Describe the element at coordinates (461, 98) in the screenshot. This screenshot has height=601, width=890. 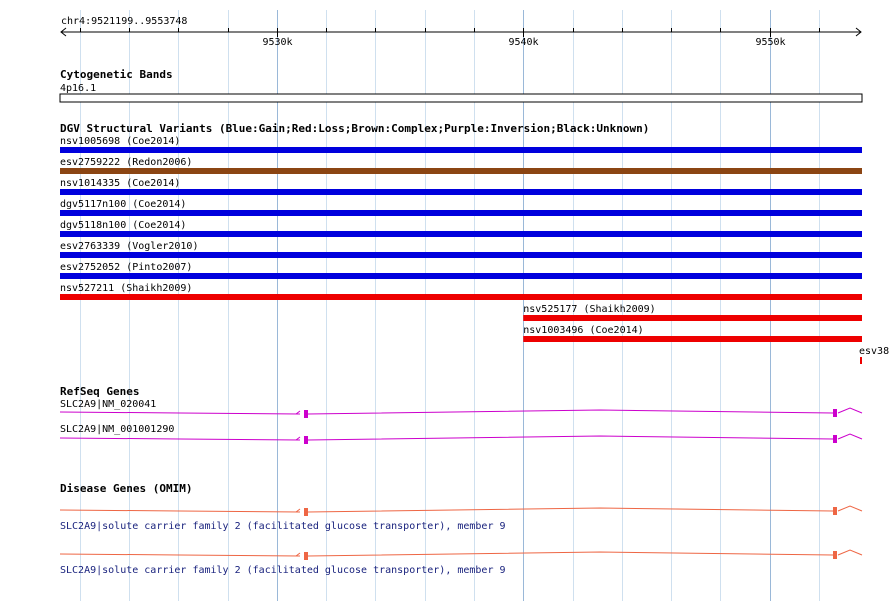
I see `cytoband-bar` at that location.